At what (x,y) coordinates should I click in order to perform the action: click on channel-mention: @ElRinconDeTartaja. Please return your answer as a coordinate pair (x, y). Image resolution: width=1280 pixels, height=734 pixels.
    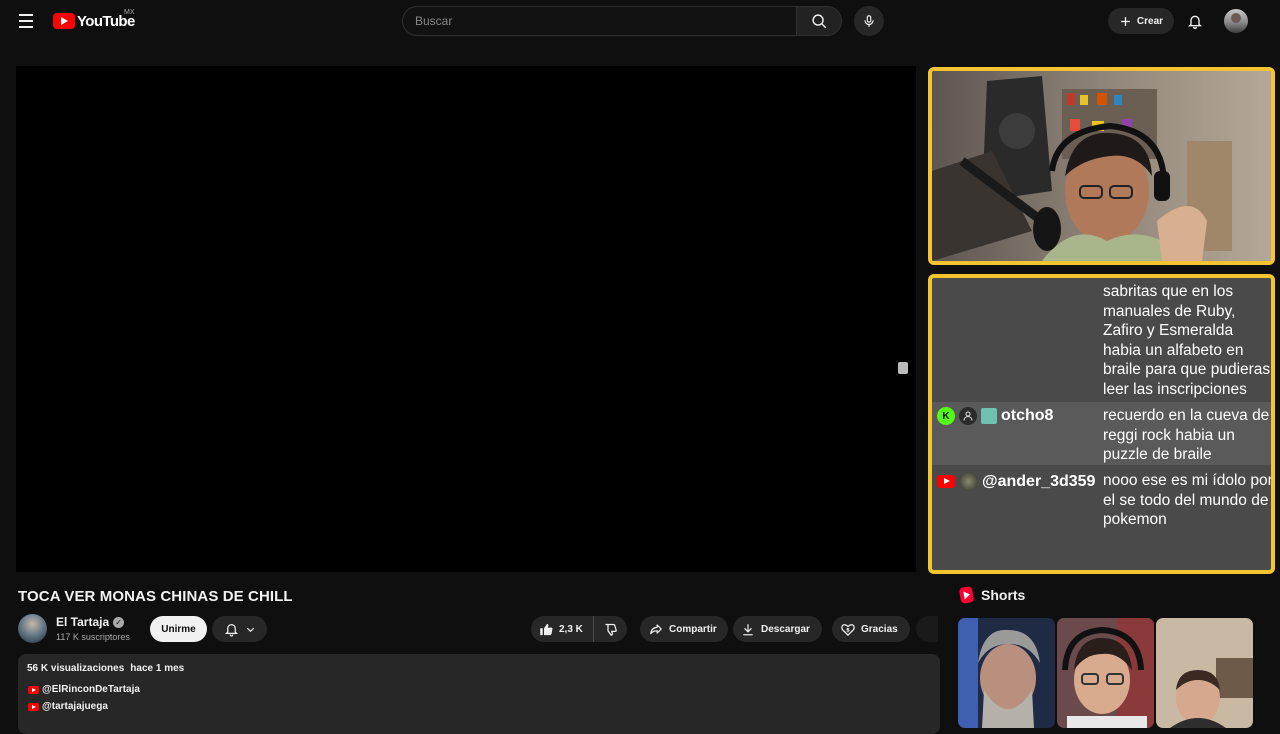
    Looking at the image, I should click on (91, 689).